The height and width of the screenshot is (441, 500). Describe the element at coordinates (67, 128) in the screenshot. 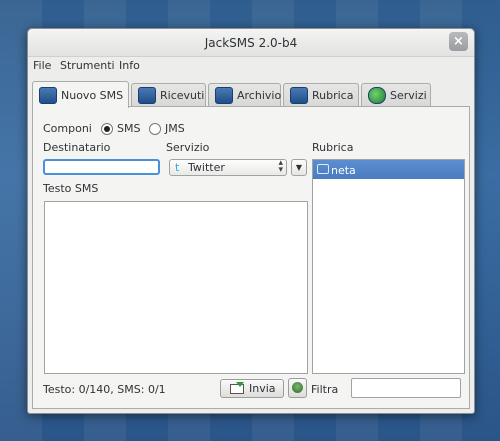

I see `componi-label: Componi` at that location.